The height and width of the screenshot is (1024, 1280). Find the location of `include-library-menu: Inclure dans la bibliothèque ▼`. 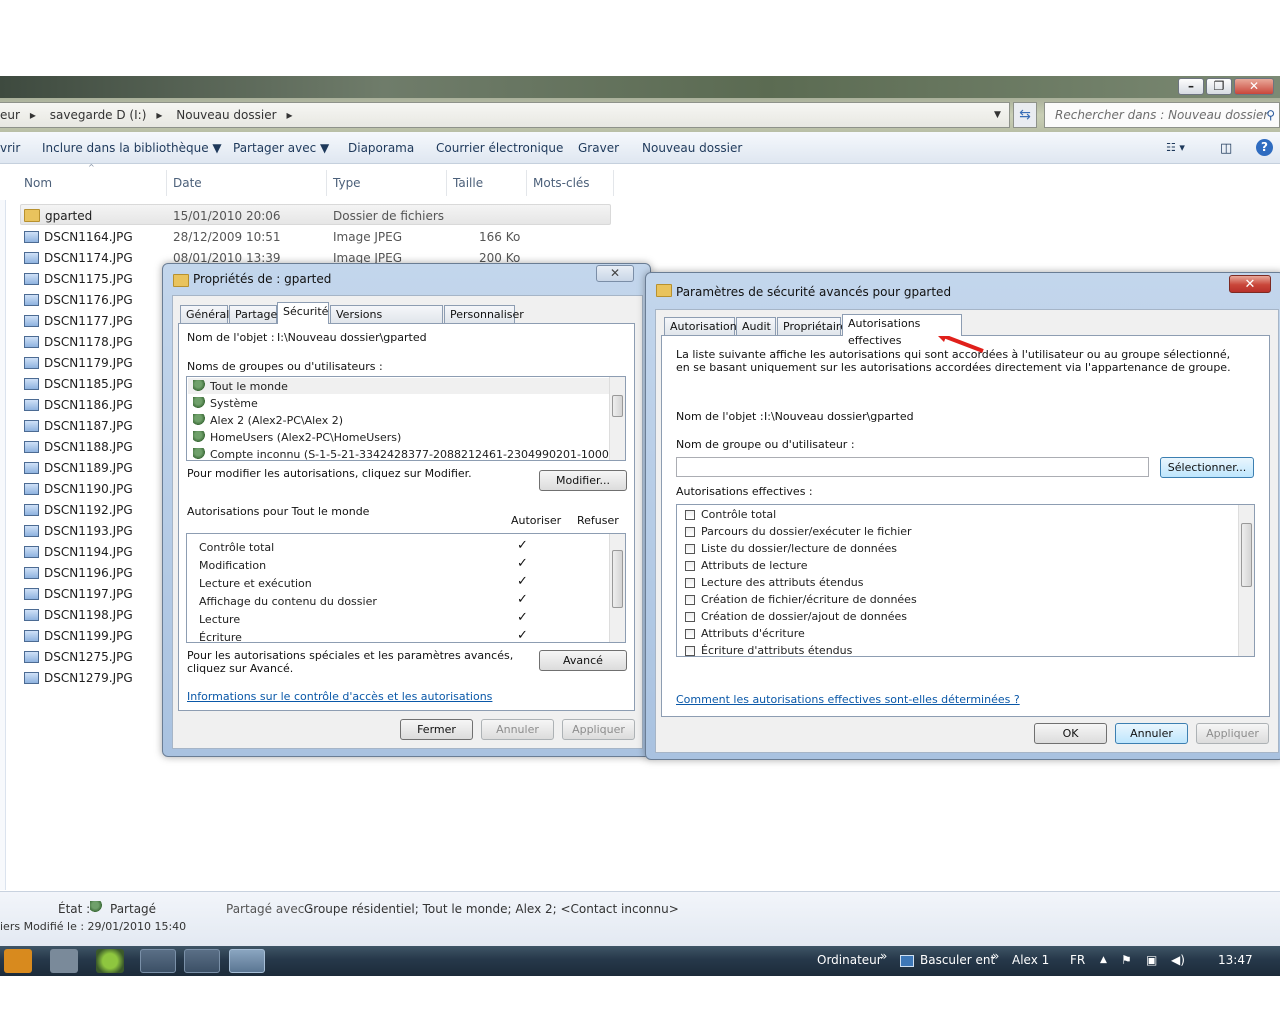

include-library-menu: Inclure dans la bibliothèque ▼ is located at coordinates (132, 148).